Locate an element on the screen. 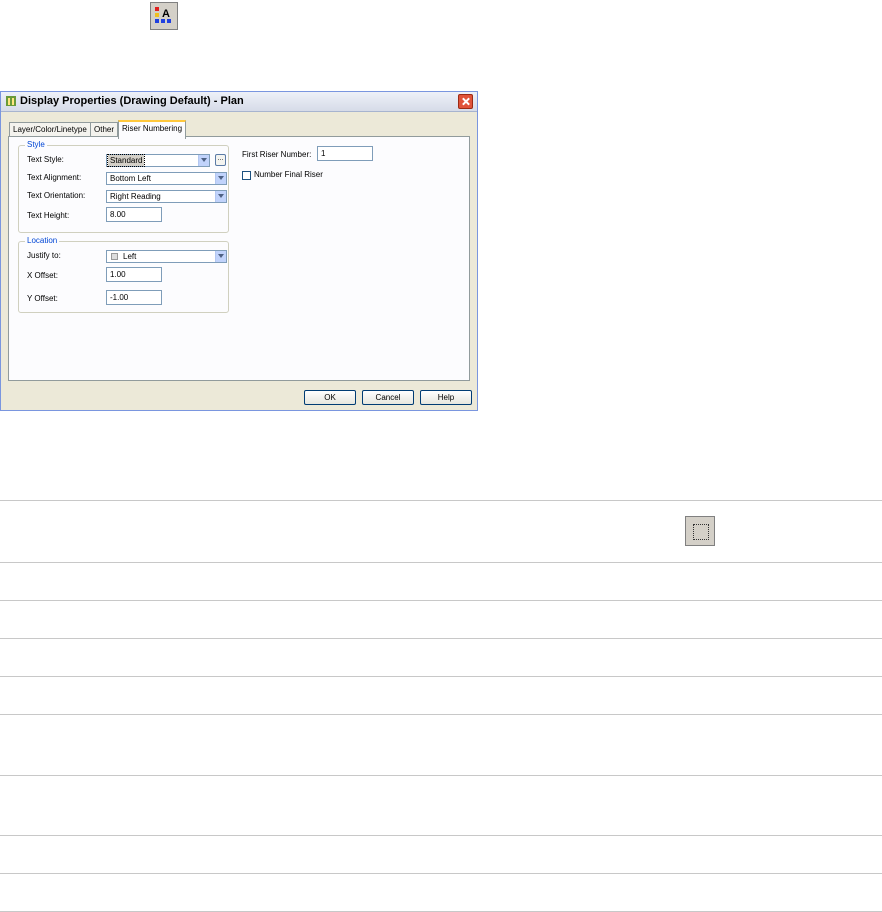  x-offset-label: X Offset: is located at coordinates (42, 275).